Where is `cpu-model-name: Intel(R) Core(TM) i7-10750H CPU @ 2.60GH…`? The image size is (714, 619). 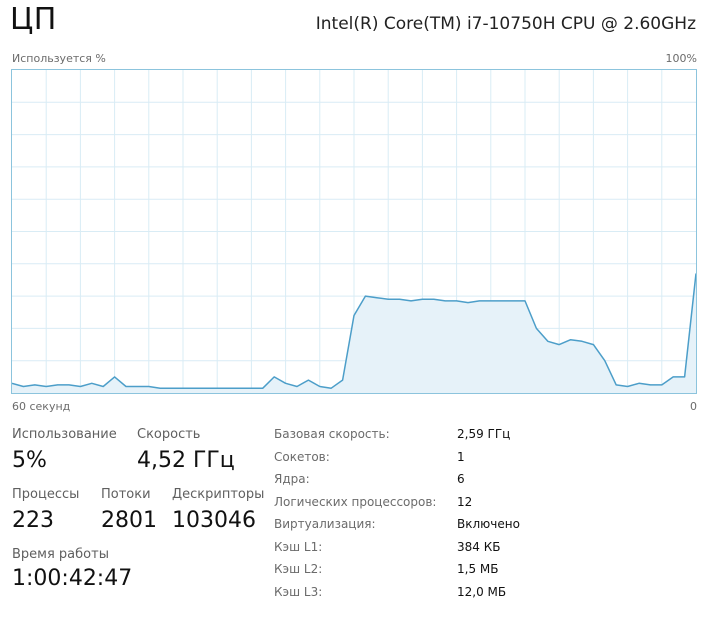 cpu-model-name: Intel(R) Core(TM) i7-10750H CPU @ 2.60GH… is located at coordinates (505, 24).